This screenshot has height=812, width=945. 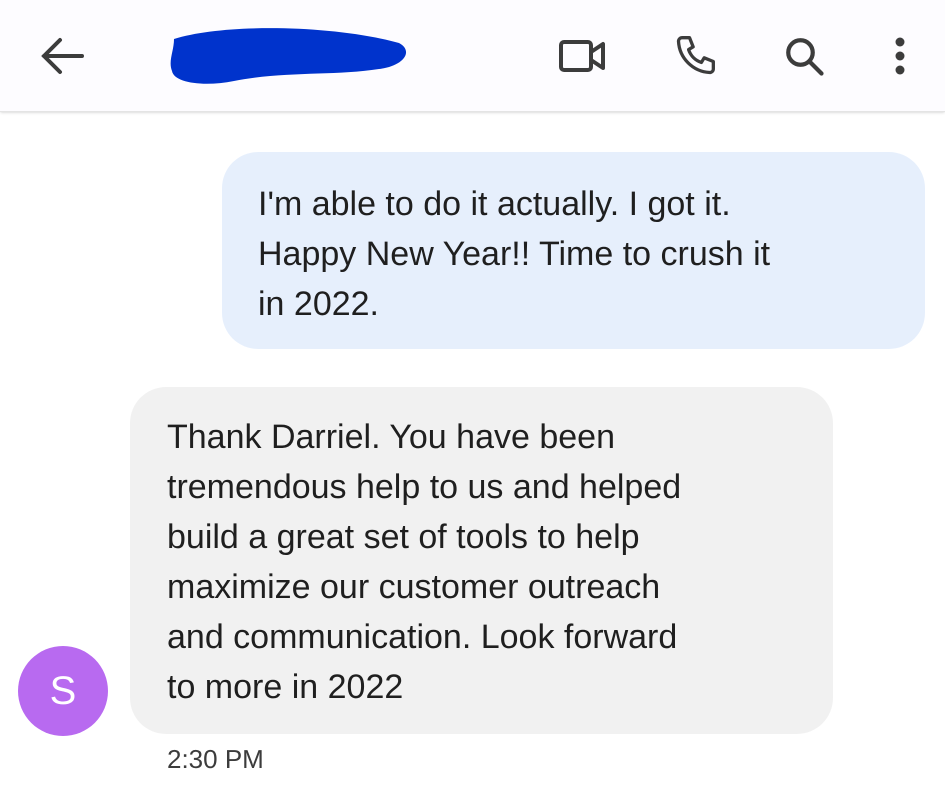 I want to click on message-line: Thank Darriel. You have been, so click(x=391, y=437).